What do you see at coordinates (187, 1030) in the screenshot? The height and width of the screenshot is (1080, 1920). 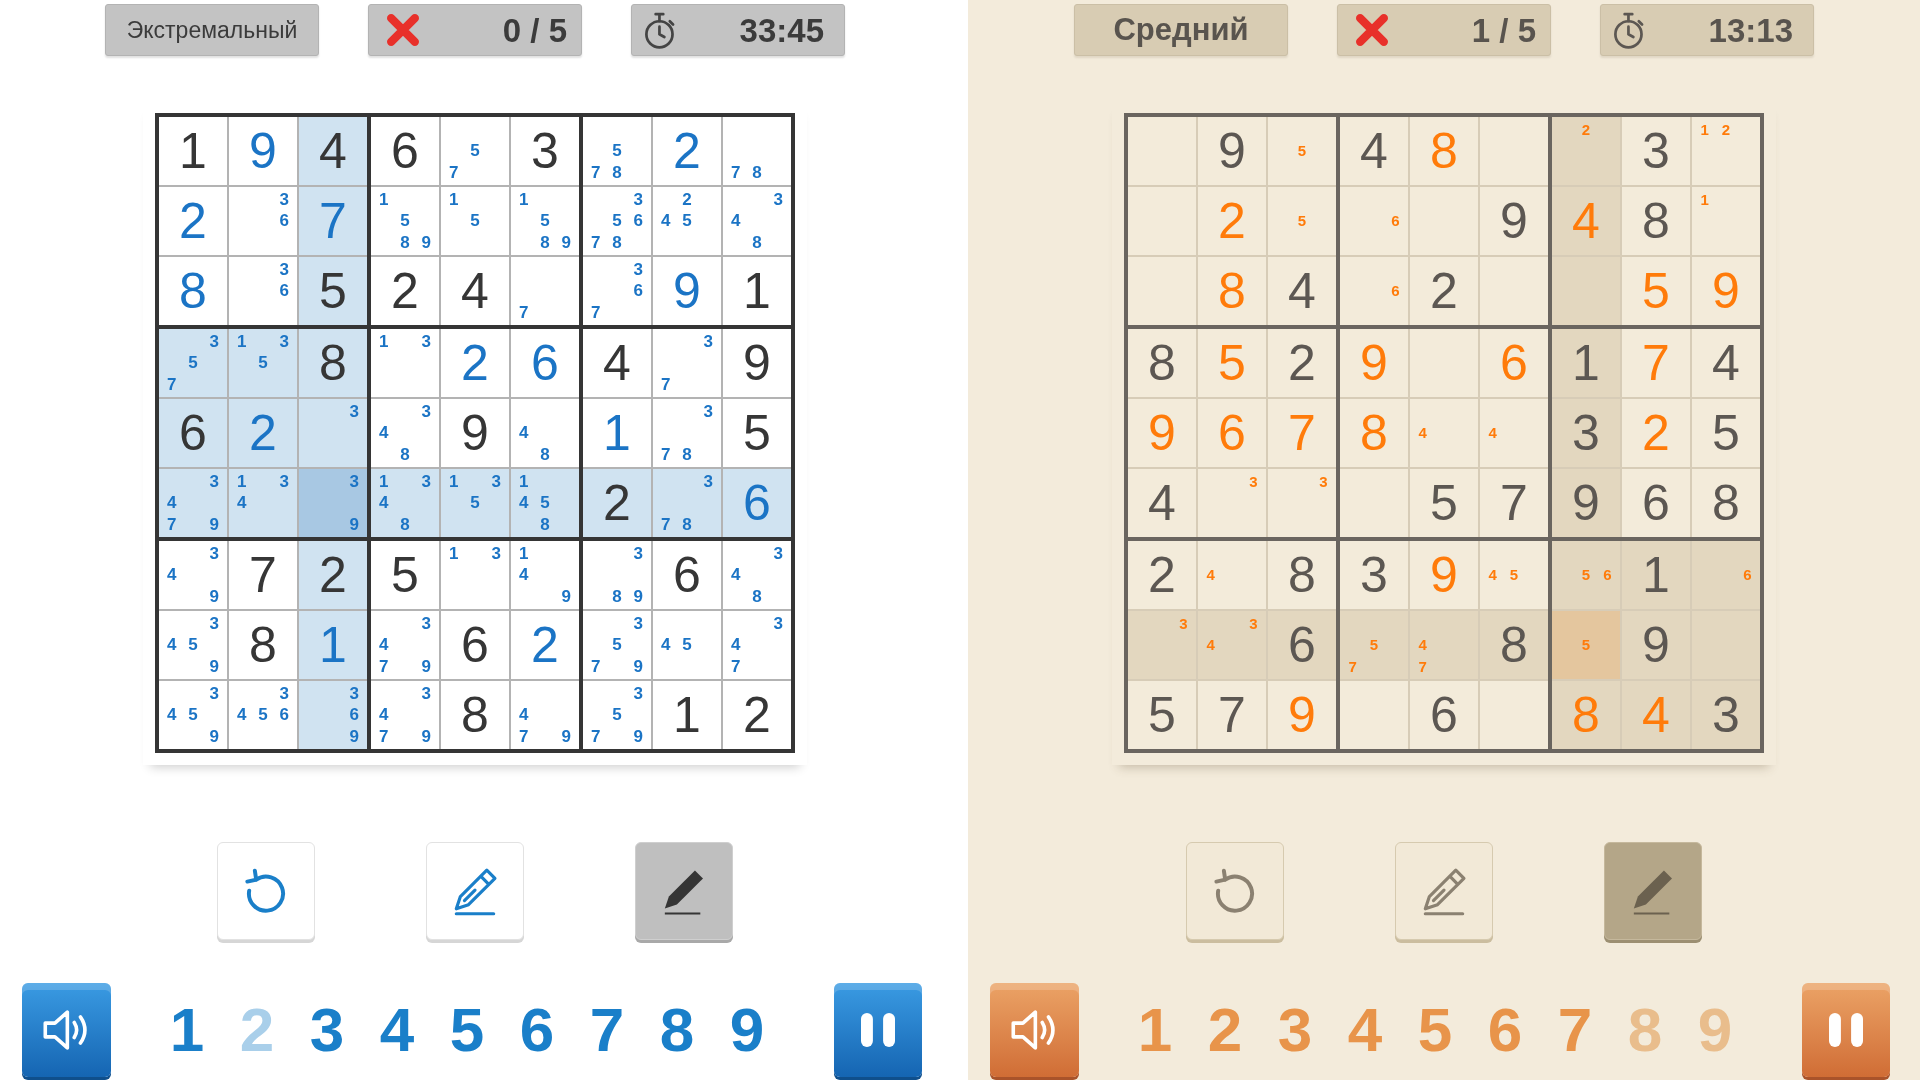 I see `number-pad-digit: 1` at bounding box center [187, 1030].